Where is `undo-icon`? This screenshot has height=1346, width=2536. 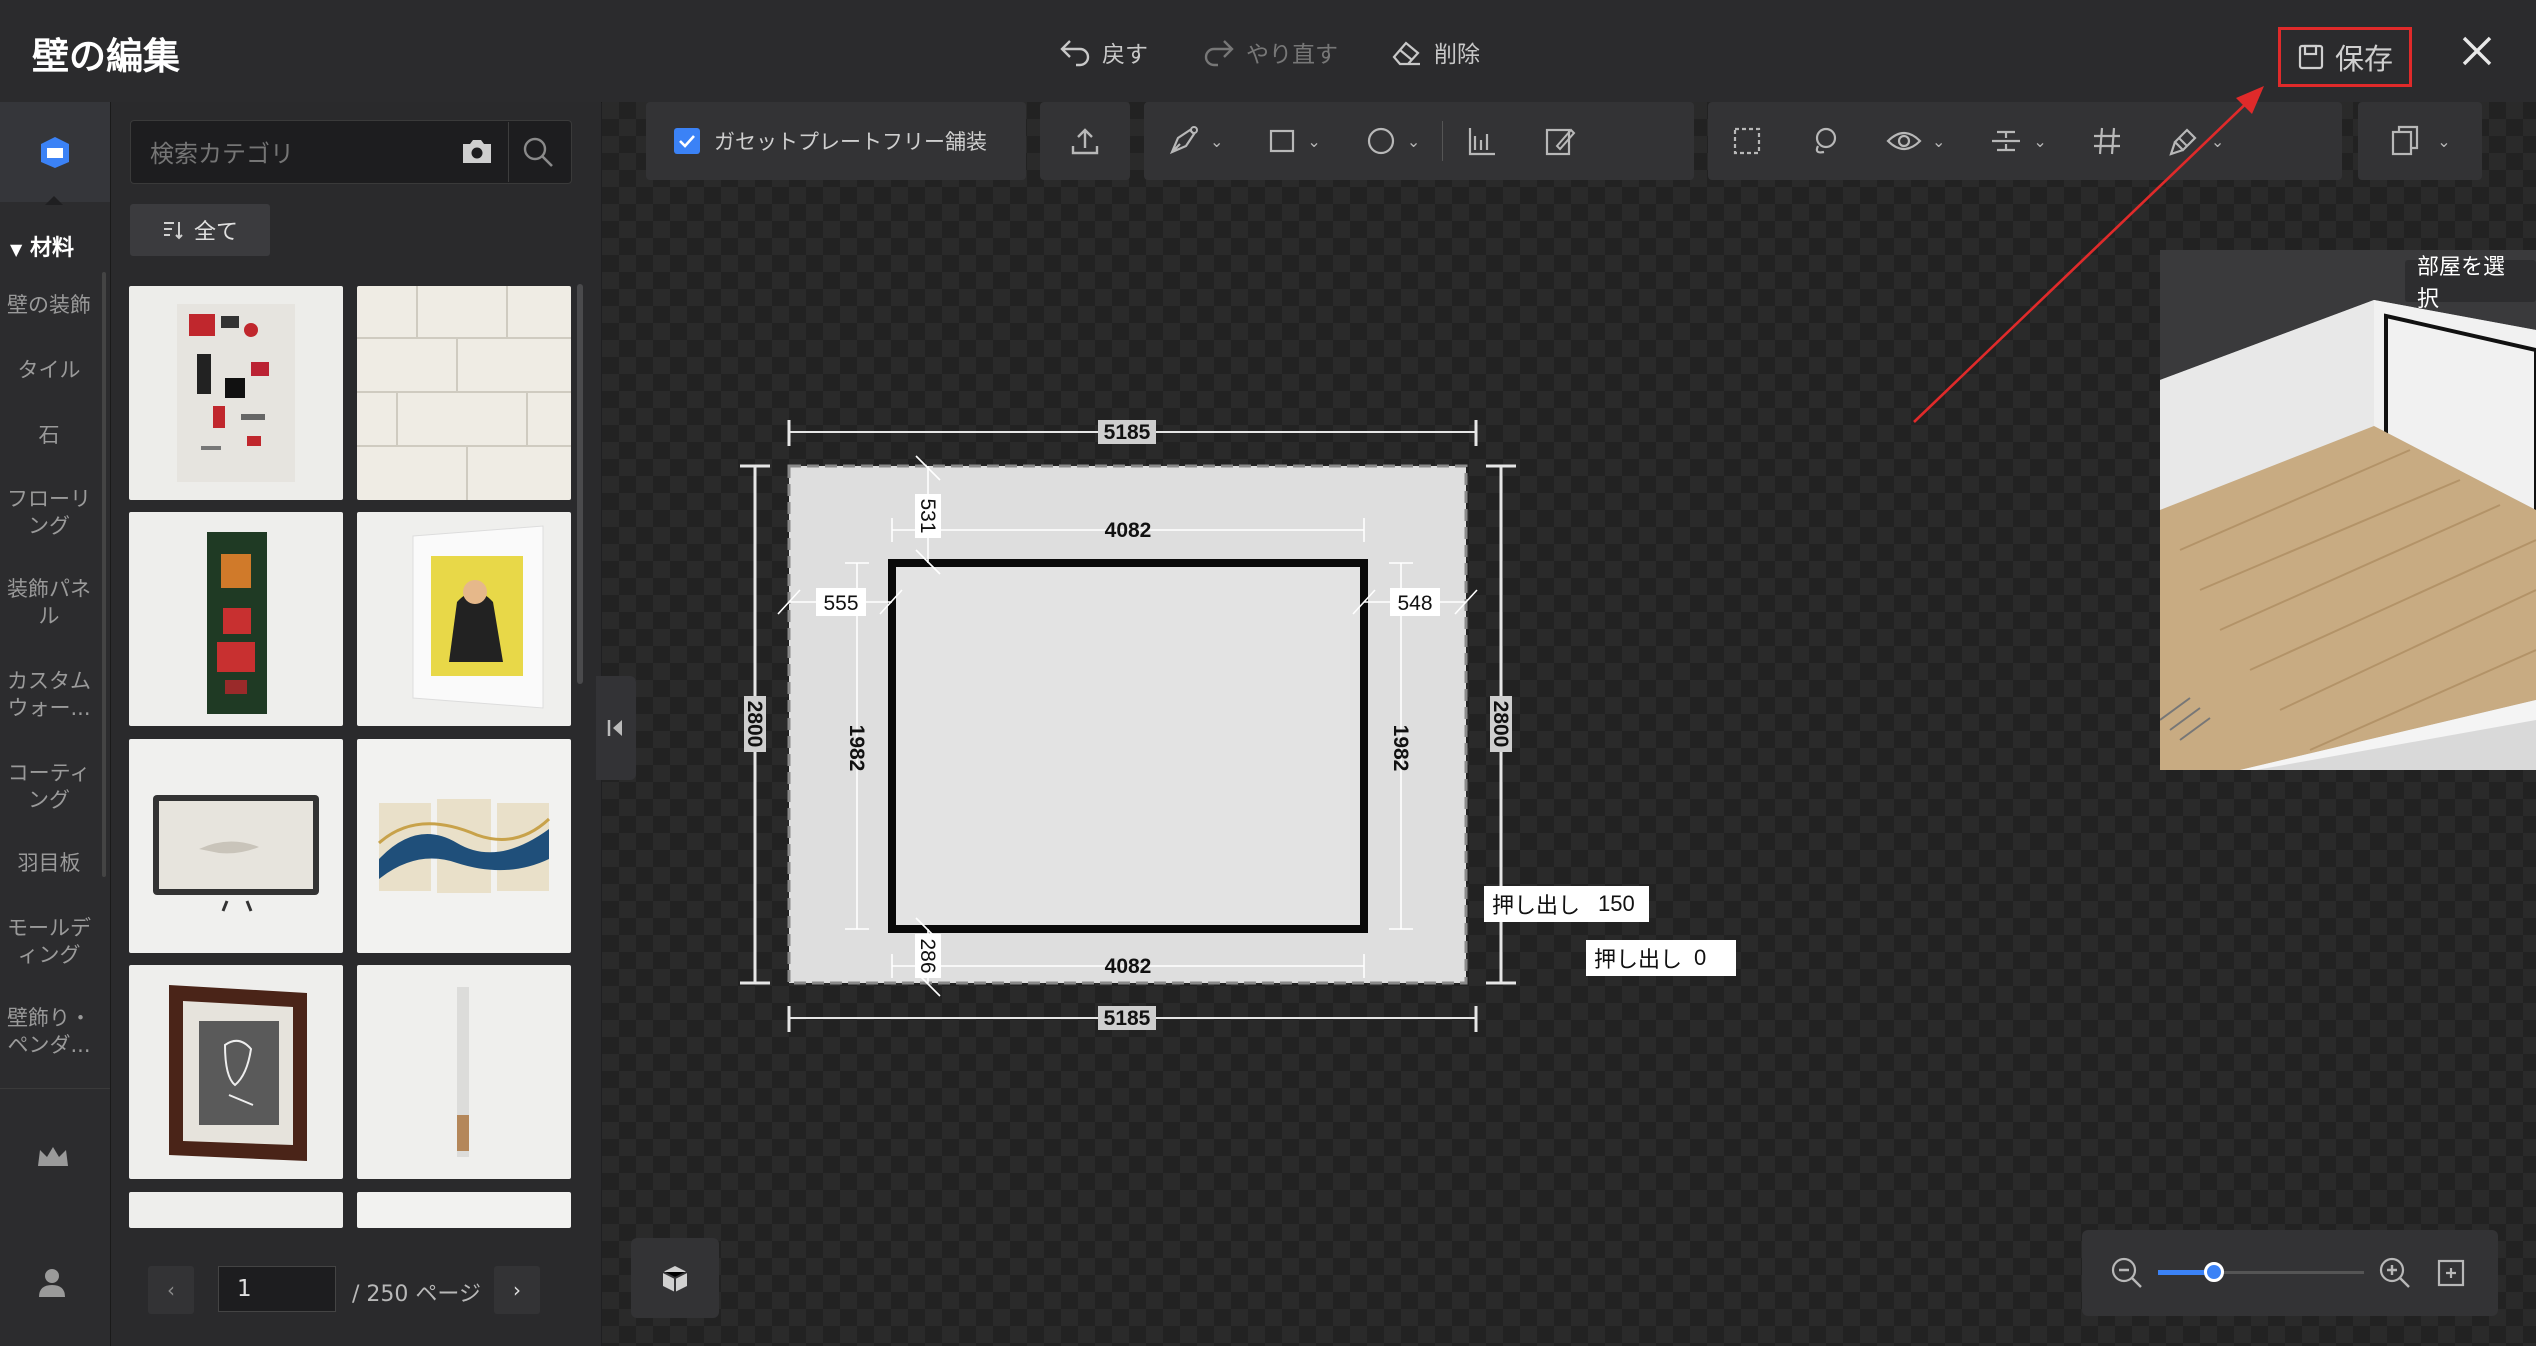
undo-icon is located at coordinates (1075, 53).